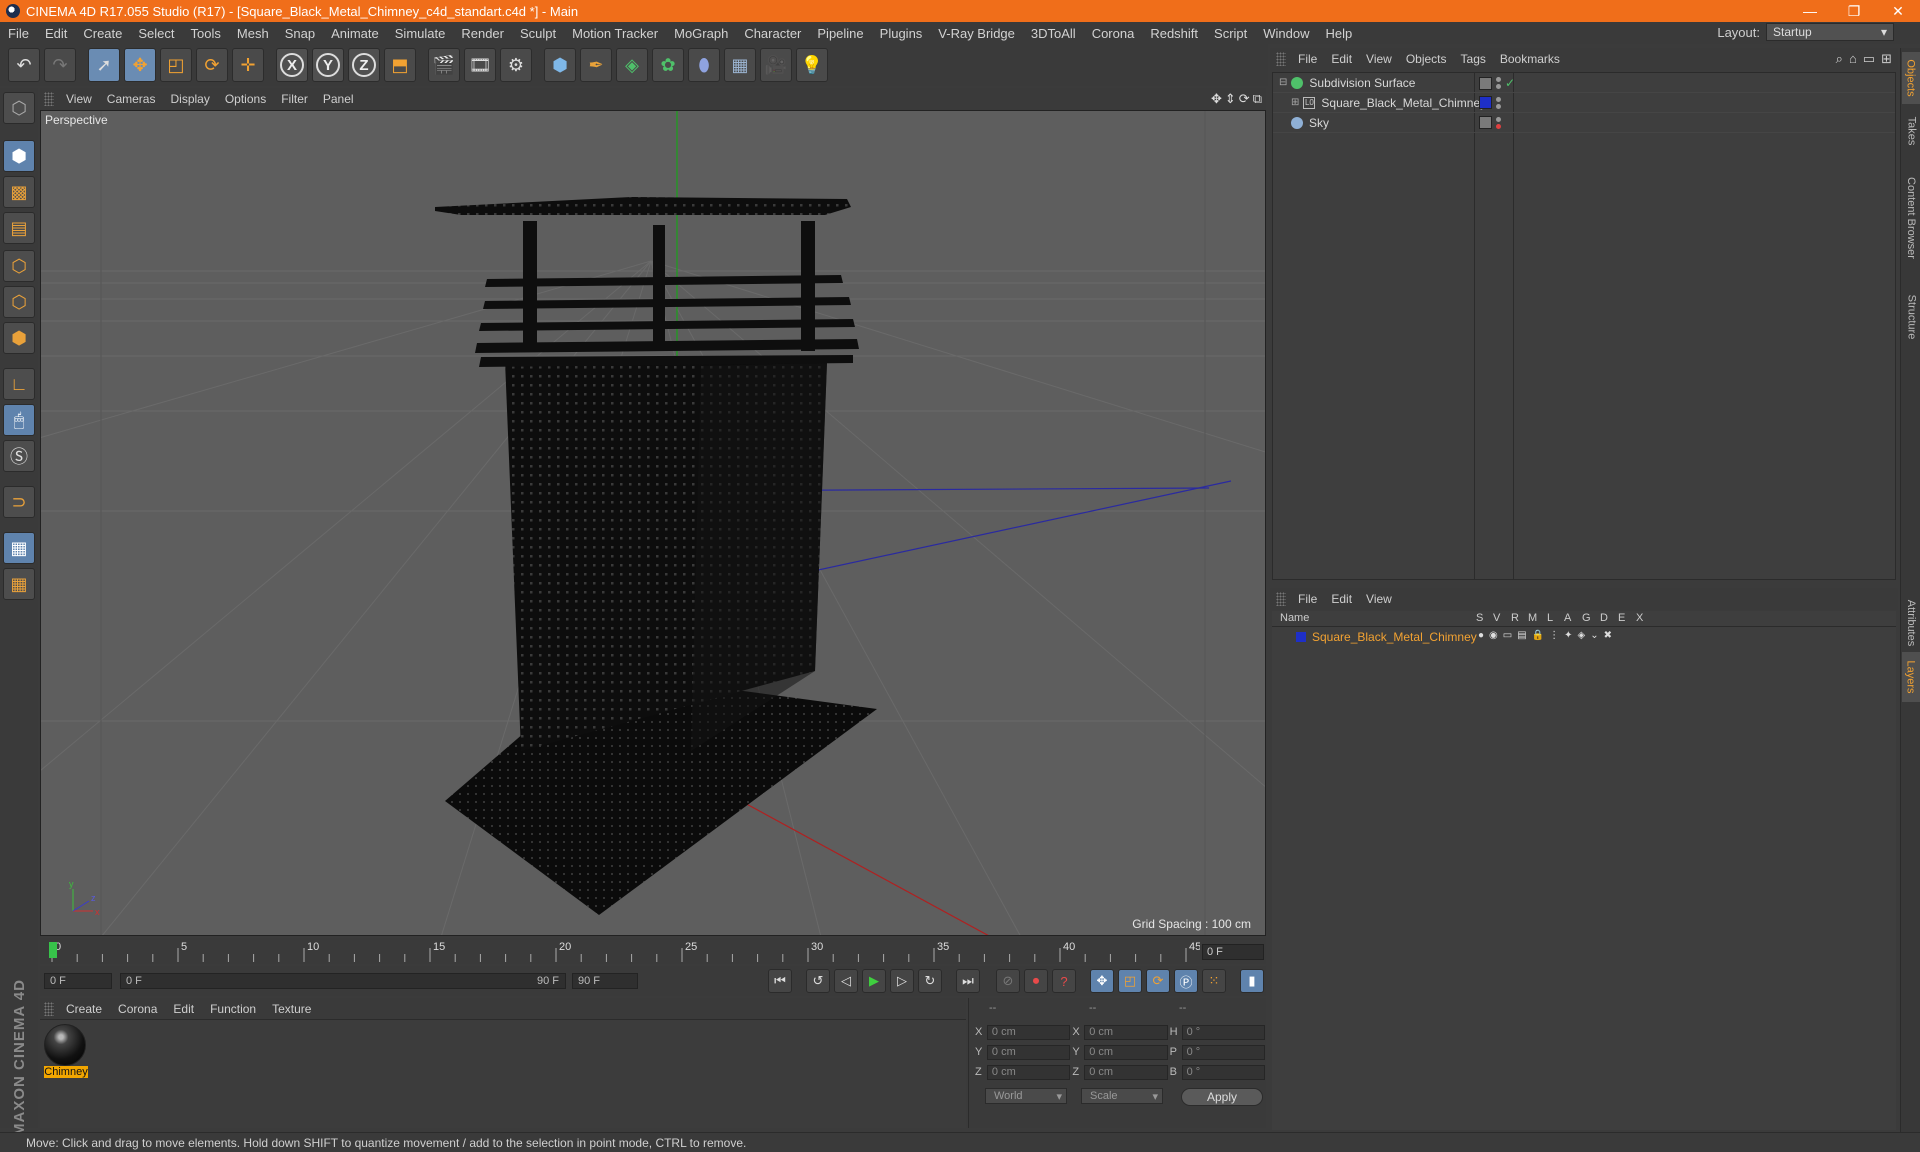 The image size is (1920, 1152). Describe the element at coordinates (701, 33) in the screenshot. I see `menu-mograph: MoGraph` at that location.